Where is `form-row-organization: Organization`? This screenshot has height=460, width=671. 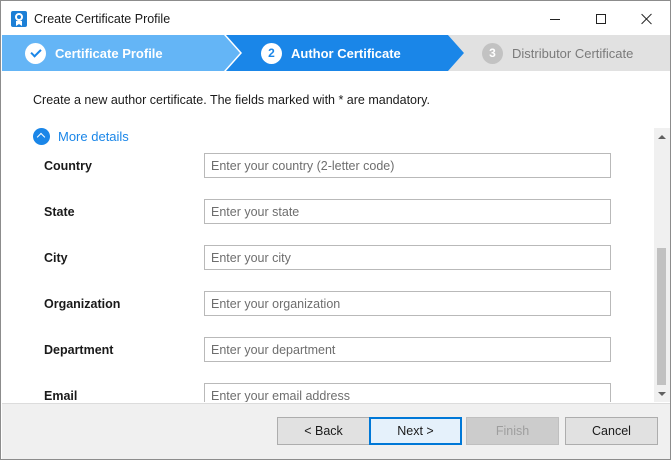 form-row-organization: Organization is located at coordinates (328, 306).